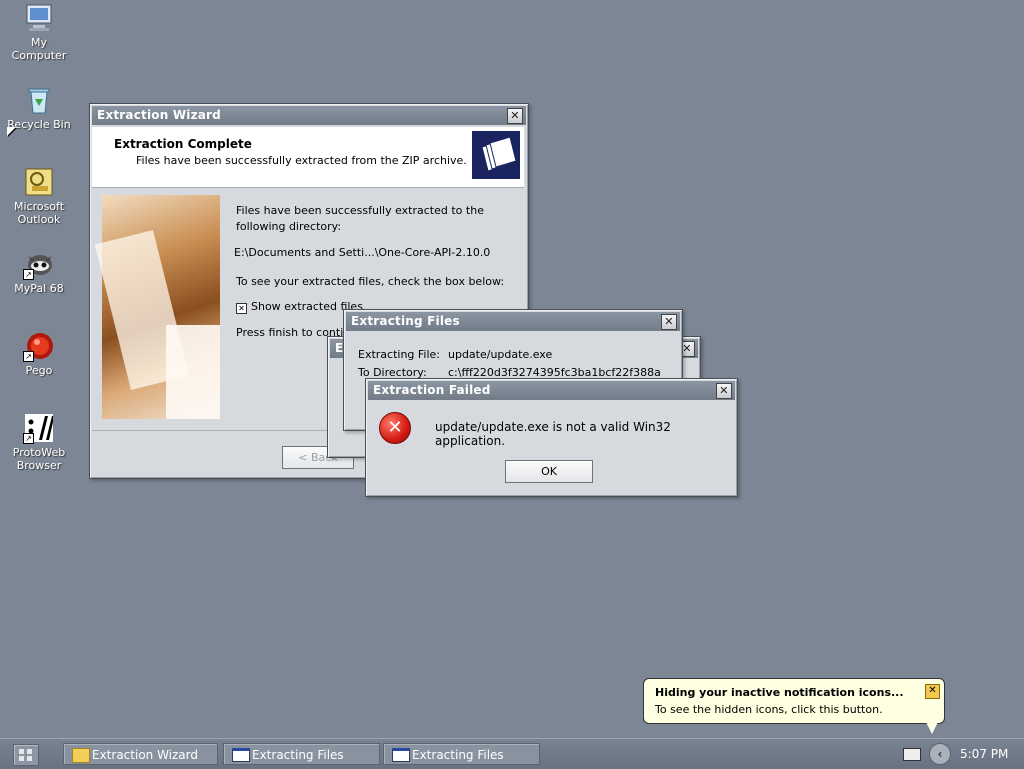 This screenshot has height=769, width=1024. I want to click on folder-icon, so click(81, 755).